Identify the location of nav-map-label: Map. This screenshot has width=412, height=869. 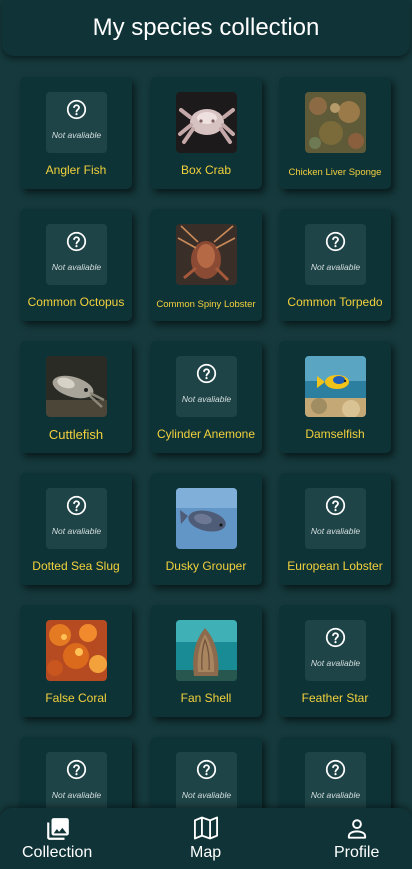
(206, 852).